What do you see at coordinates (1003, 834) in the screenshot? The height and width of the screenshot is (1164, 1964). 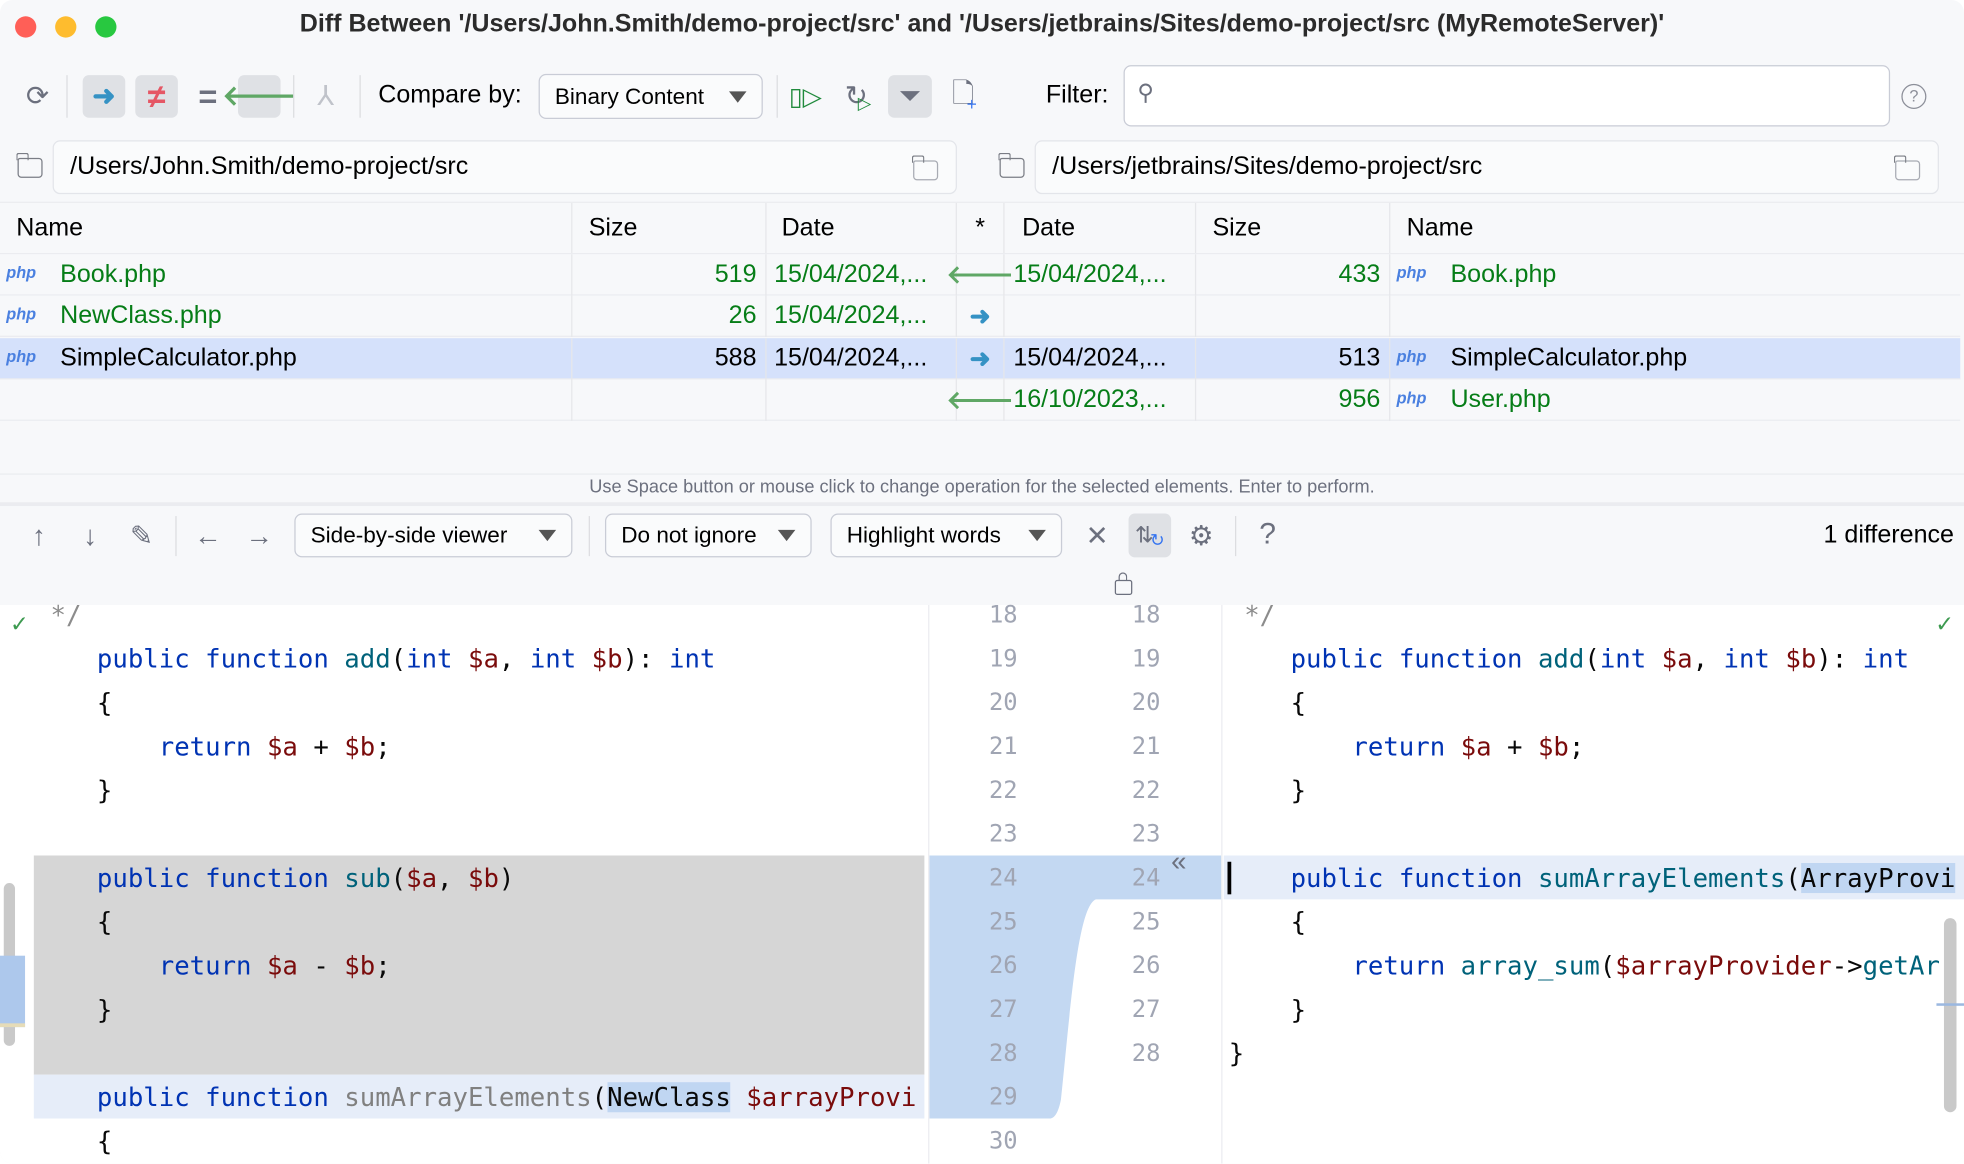 I see `line-number: 23` at bounding box center [1003, 834].